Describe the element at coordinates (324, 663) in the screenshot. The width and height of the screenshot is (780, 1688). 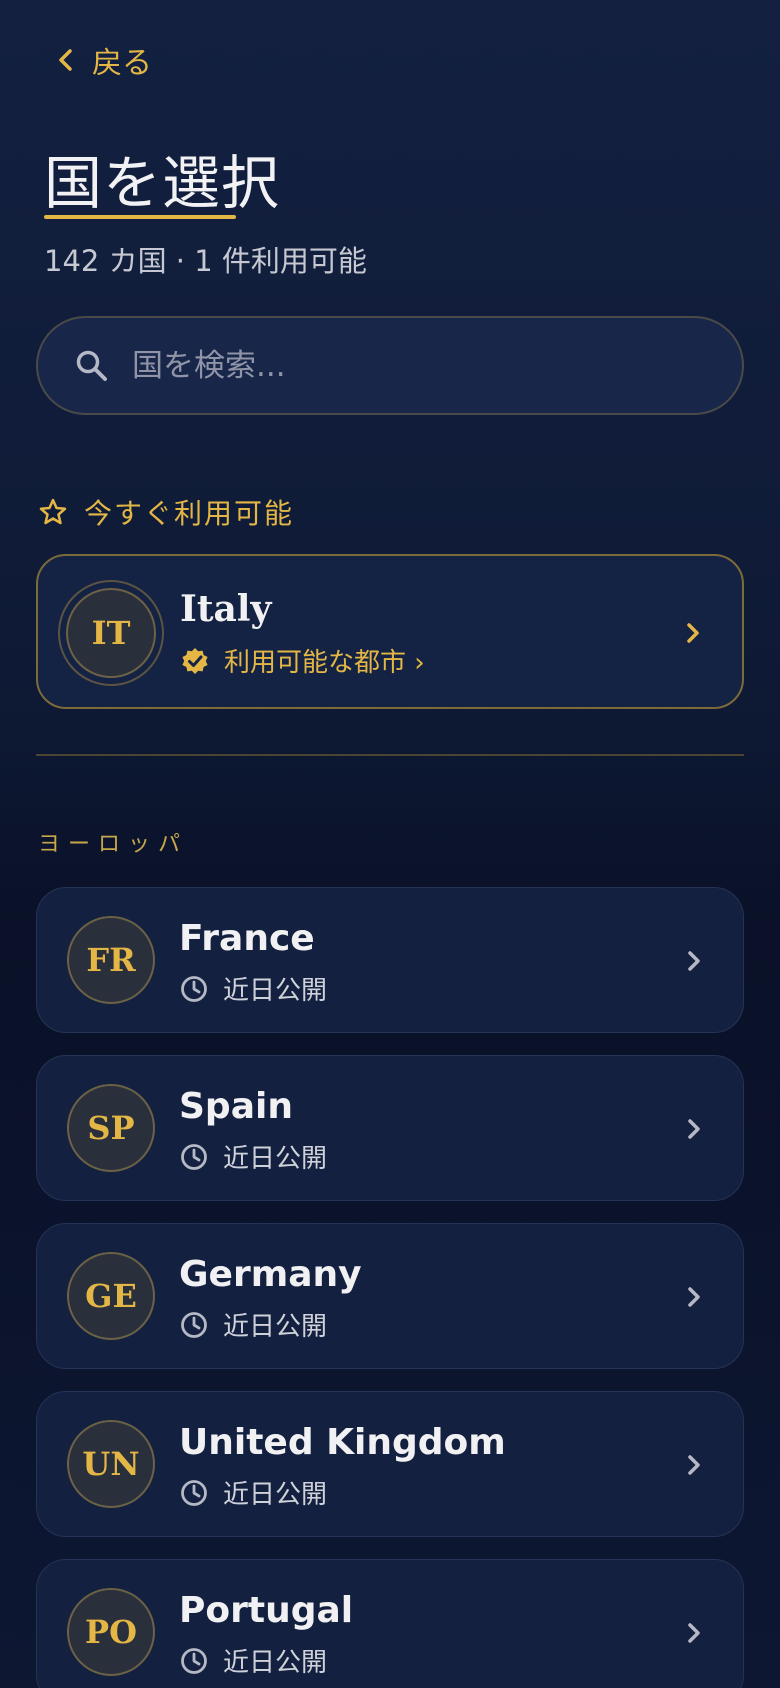
I see `status-label: 利用可能な都市 ›` at that location.